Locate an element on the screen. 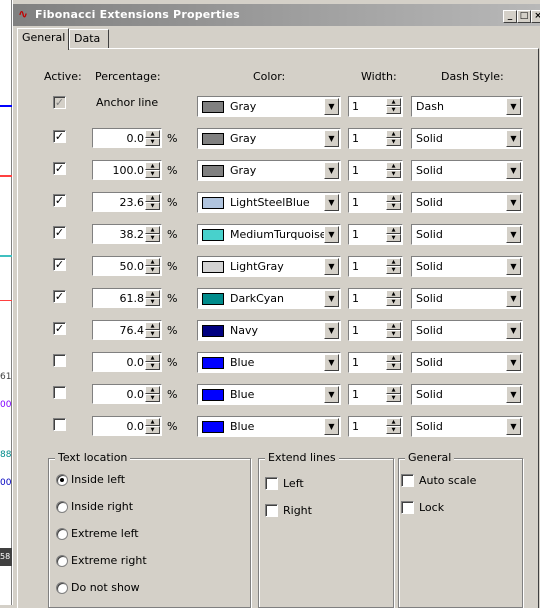 Image resolution: width=540 pixels, height=608 pixels. anchor-width-stepper: 1 ▲ ▼ is located at coordinates (375, 106).